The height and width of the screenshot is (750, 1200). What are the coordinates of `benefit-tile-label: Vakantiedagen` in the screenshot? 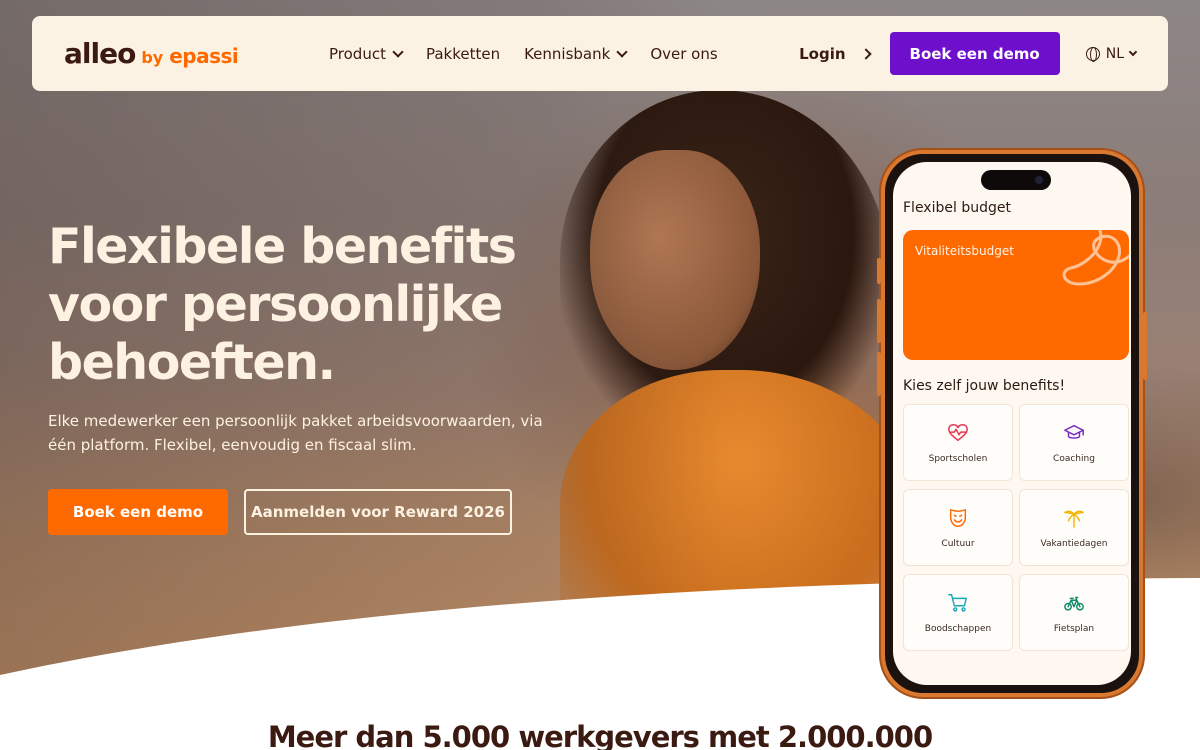 It's located at (1074, 543).